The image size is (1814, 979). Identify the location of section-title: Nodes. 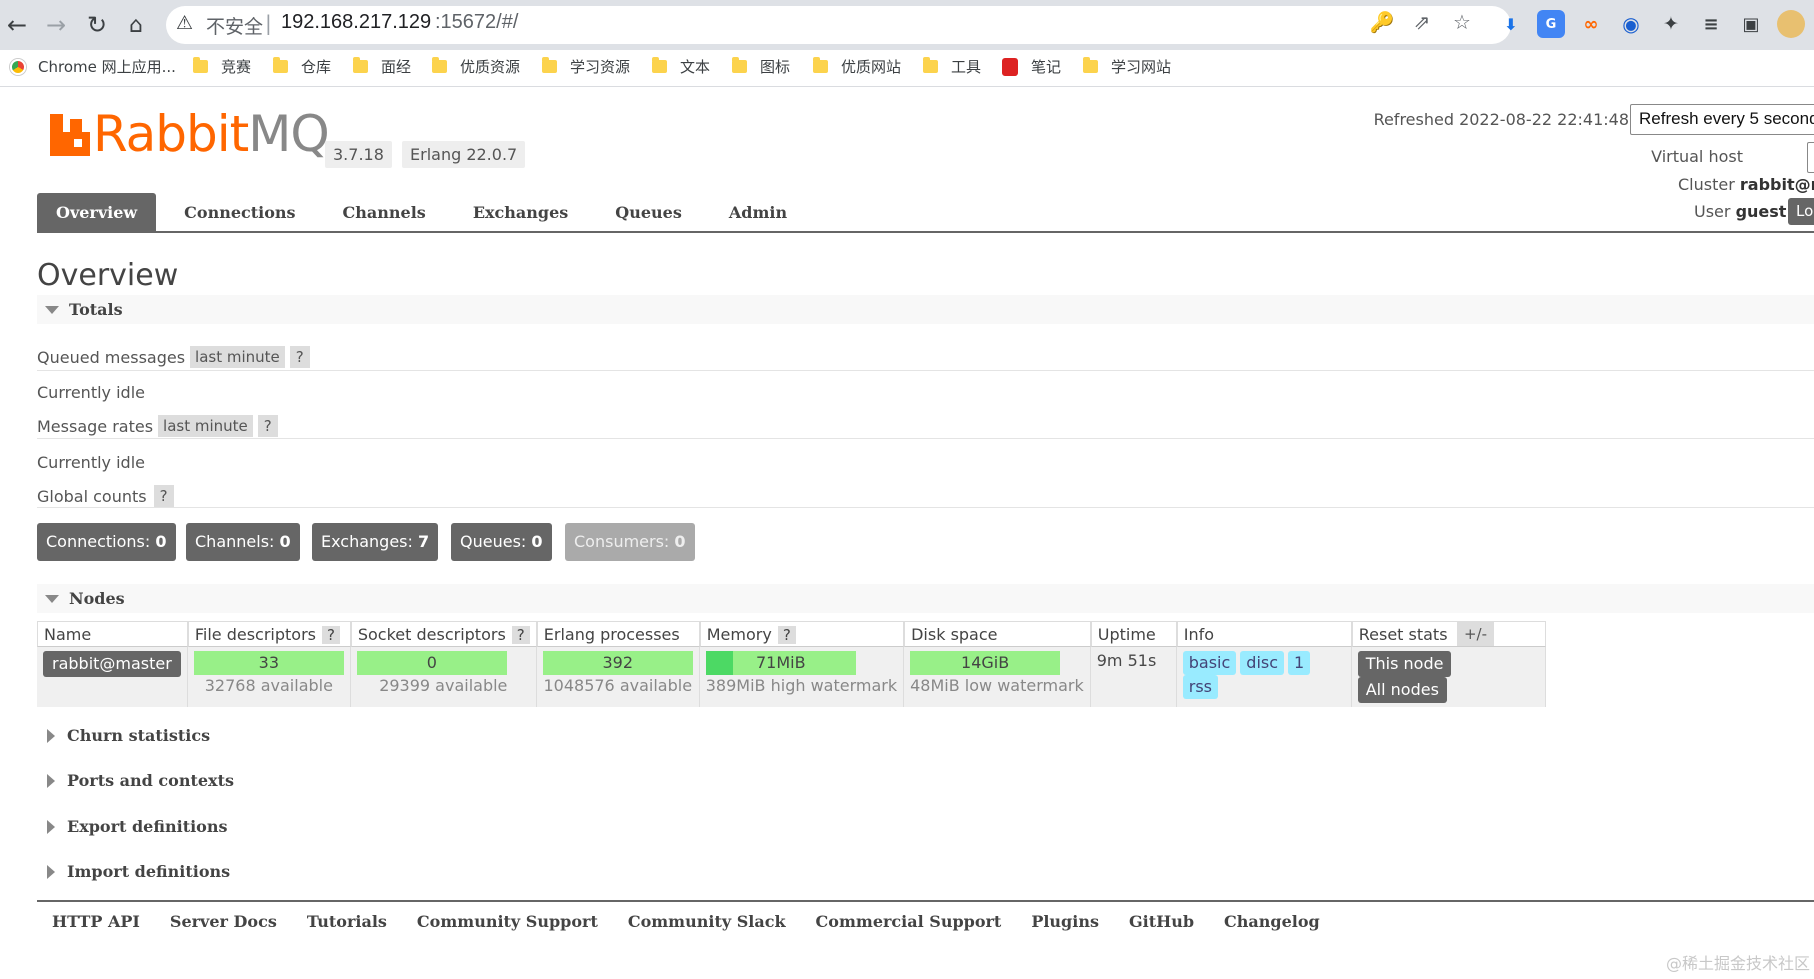
(97, 598).